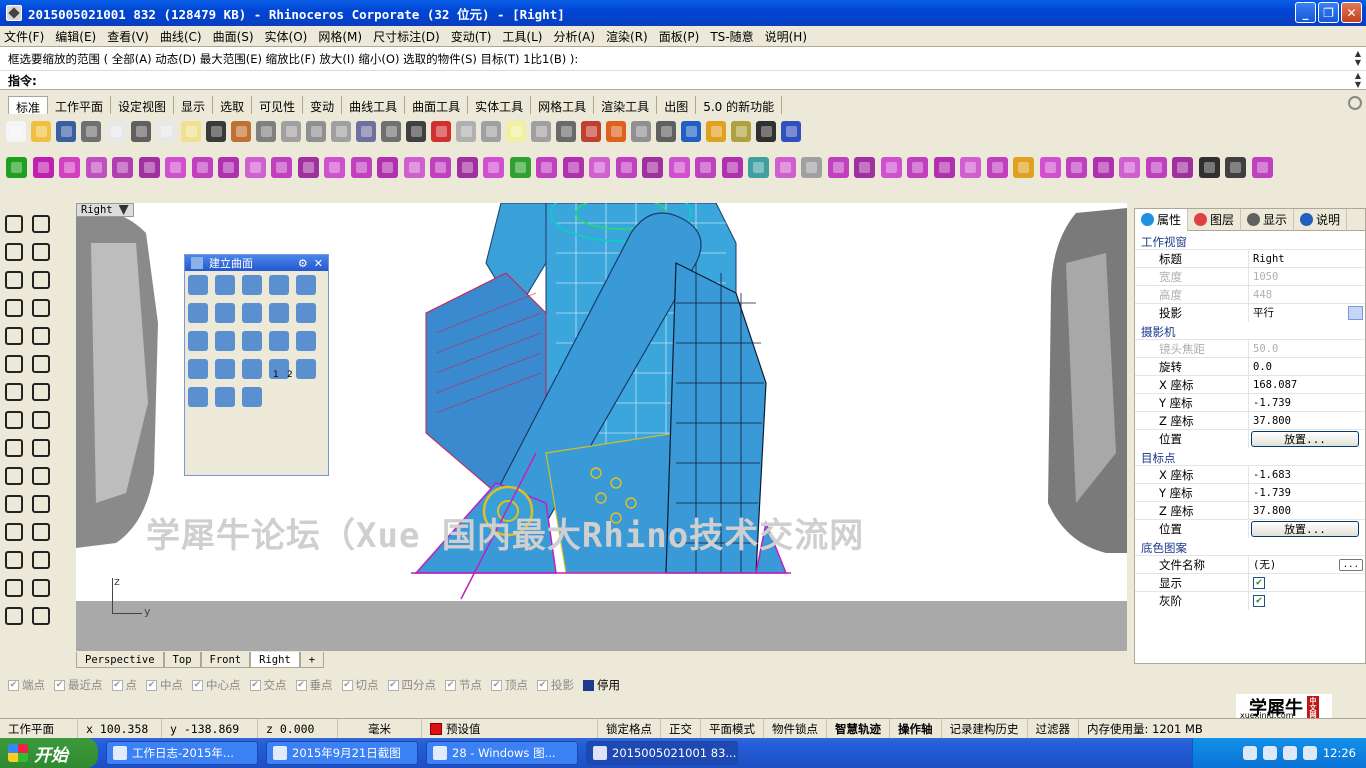 The height and width of the screenshot is (768, 1366). Describe the element at coordinates (1355, 312) in the screenshot. I see `projection-dropdown-chevron-icon` at that location.